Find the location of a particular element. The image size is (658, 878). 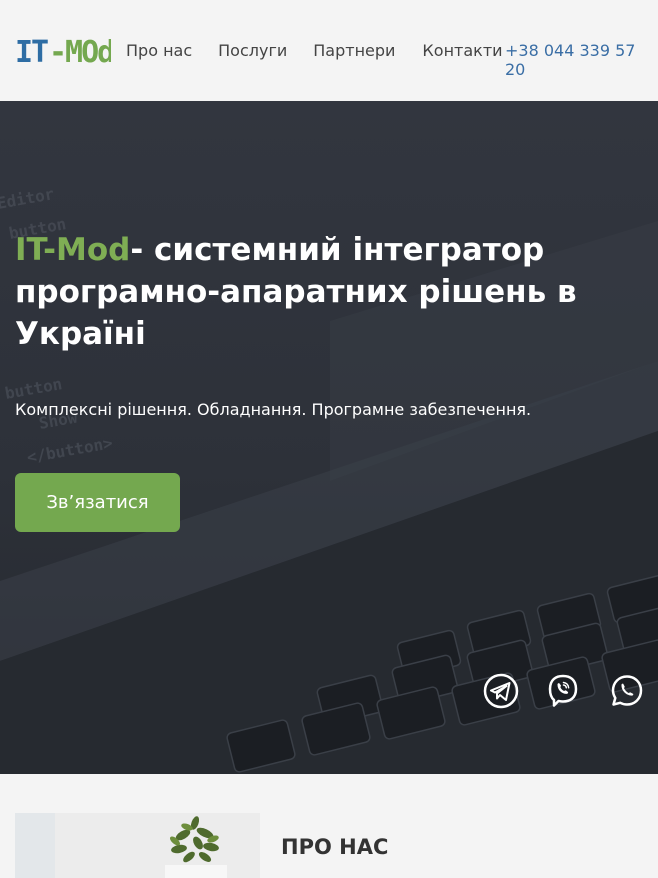

nav-item-about: Про нас is located at coordinates (159, 50).